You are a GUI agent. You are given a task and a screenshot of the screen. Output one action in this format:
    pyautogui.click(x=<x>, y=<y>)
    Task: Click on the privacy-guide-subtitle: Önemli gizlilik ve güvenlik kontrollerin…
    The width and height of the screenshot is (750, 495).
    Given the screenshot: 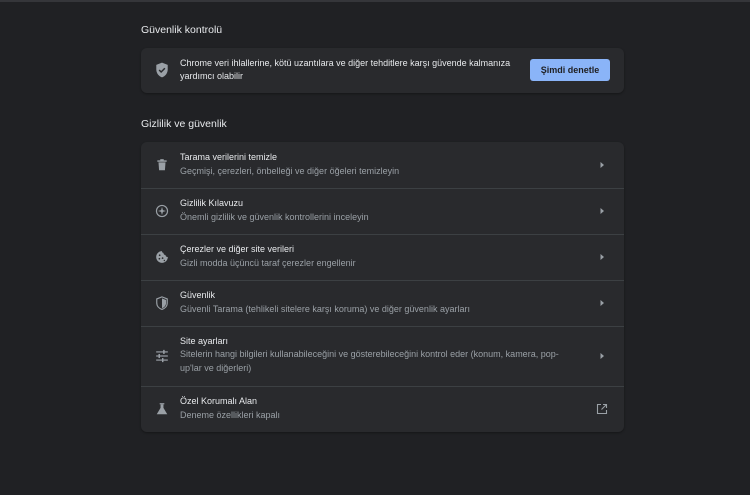 What is the action you would take?
    pyautogui.click(x=274, y=217)
    